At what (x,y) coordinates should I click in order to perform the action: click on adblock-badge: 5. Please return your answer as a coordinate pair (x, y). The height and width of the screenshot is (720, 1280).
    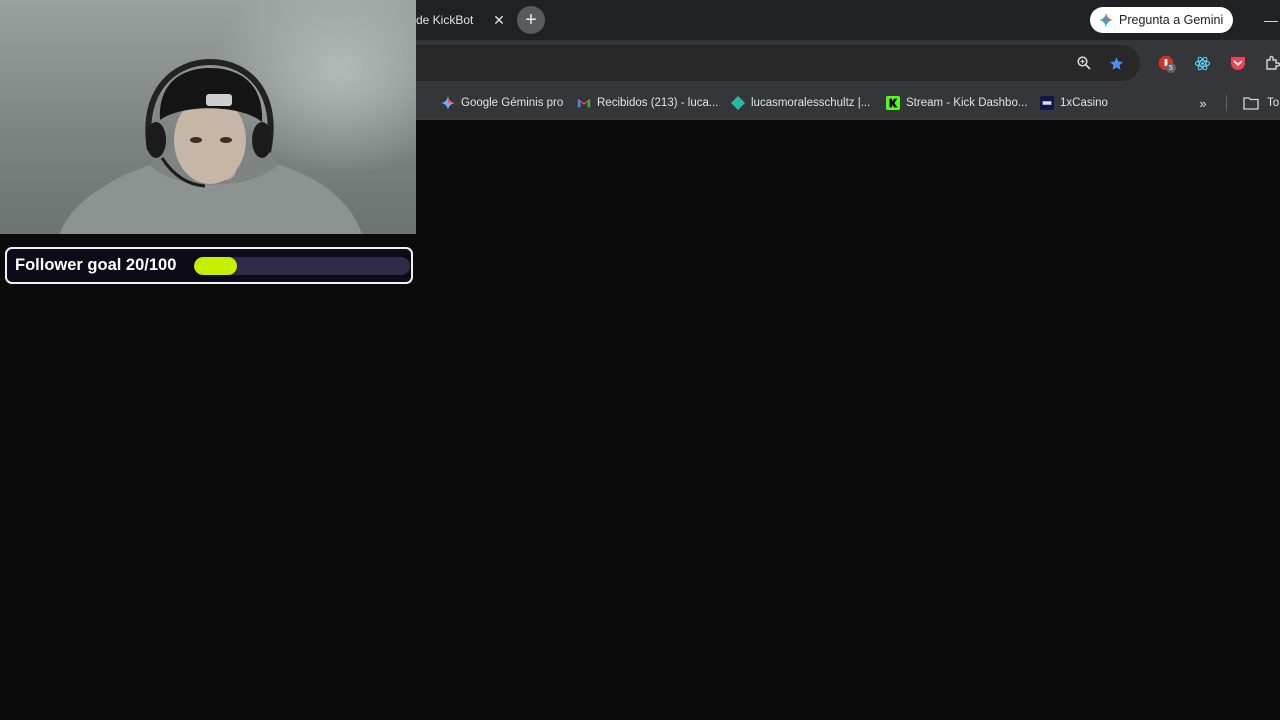
    Looking at the image, I should click on (1171, 68).